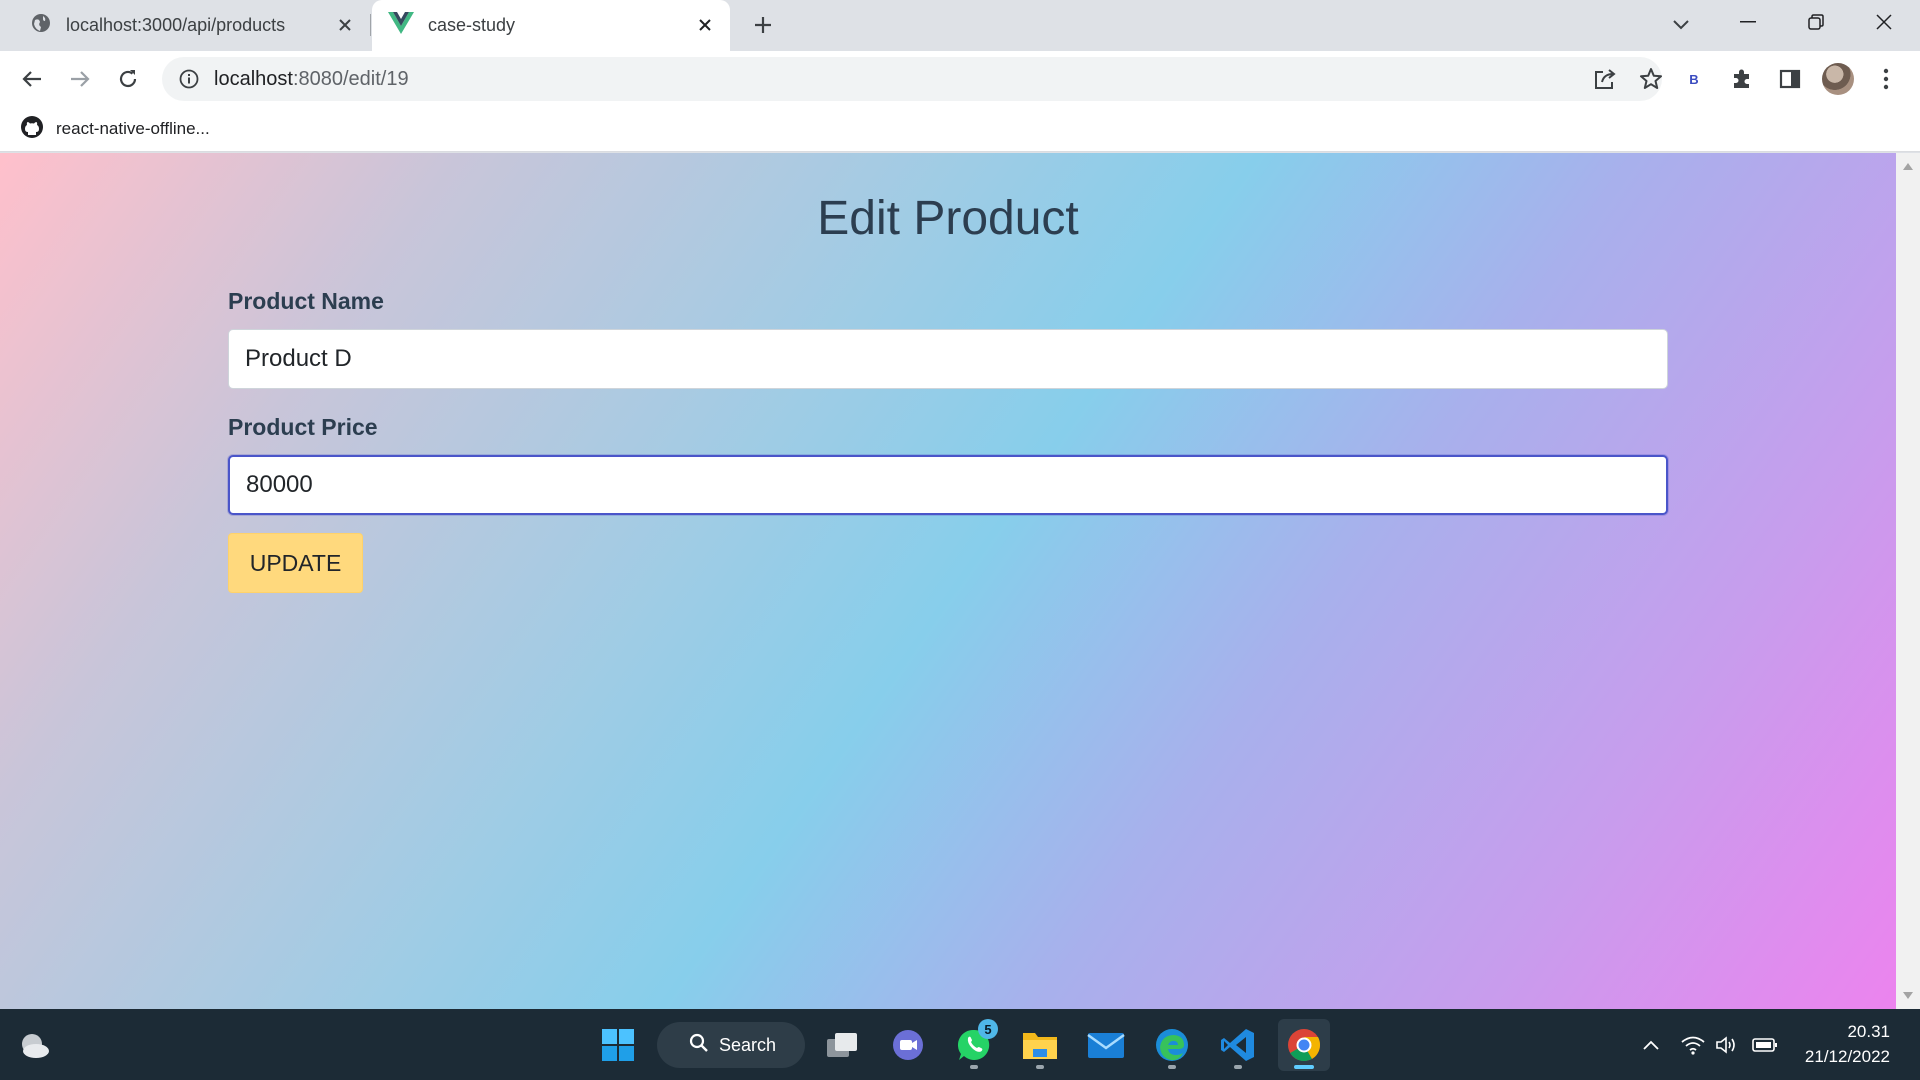  Describe the element at coordinates (1847, 1044) in the screenshot. I see `system-clock: 20.31 21/12/2022` at that location.